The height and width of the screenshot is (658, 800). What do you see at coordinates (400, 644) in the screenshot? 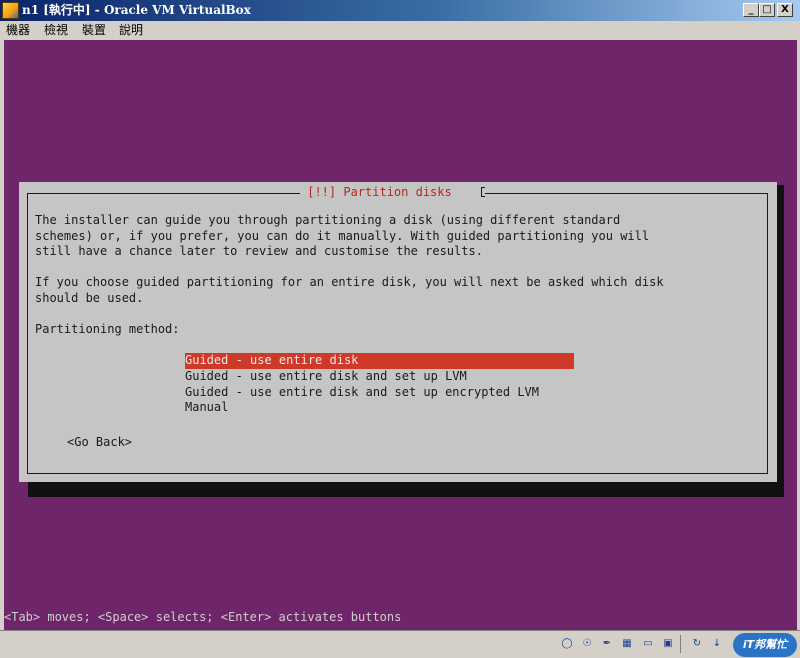
I see `virtualbox-status-bar: ◯ ☉ ✒ ▦ ▭ ▣ ↻ ↓ iT邦幫忙` at bounding box center [400, 644].